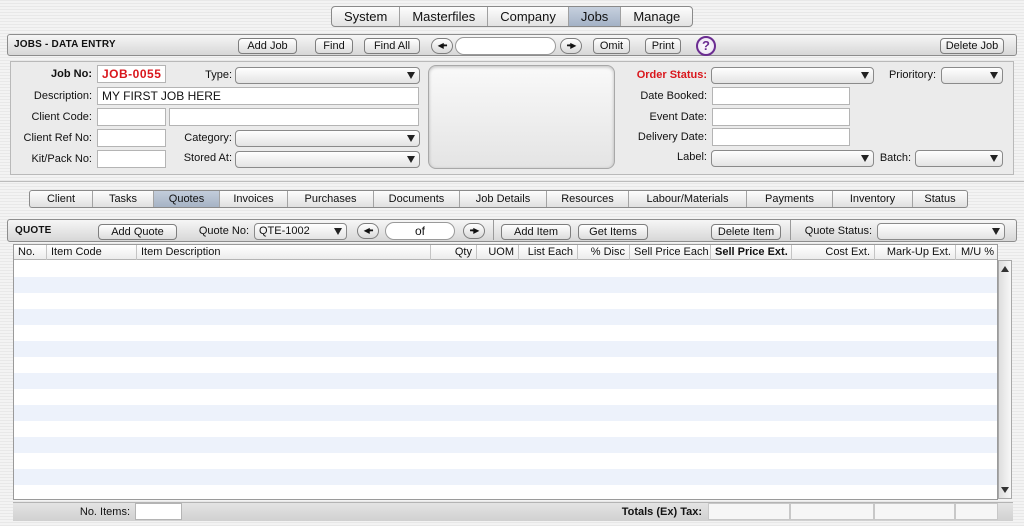  Describe the element at coordinates (790, 230) in the screenshot. I see `toolbar-separator` at that location.